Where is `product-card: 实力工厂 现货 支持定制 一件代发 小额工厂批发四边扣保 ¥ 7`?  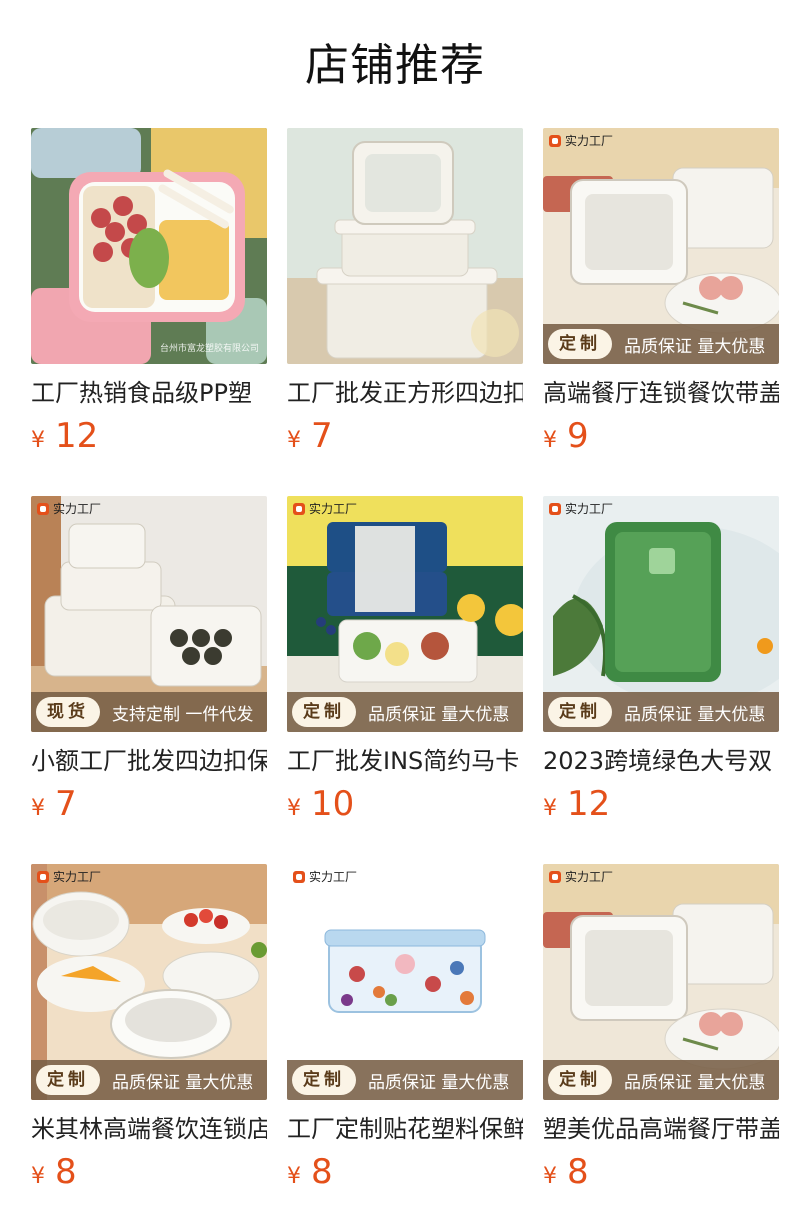
product-card: 实力工厂 现货 支持定制 一件代发 小额工厂批发四边扣保 ¥ 7 is located at coordinates (149, 666).